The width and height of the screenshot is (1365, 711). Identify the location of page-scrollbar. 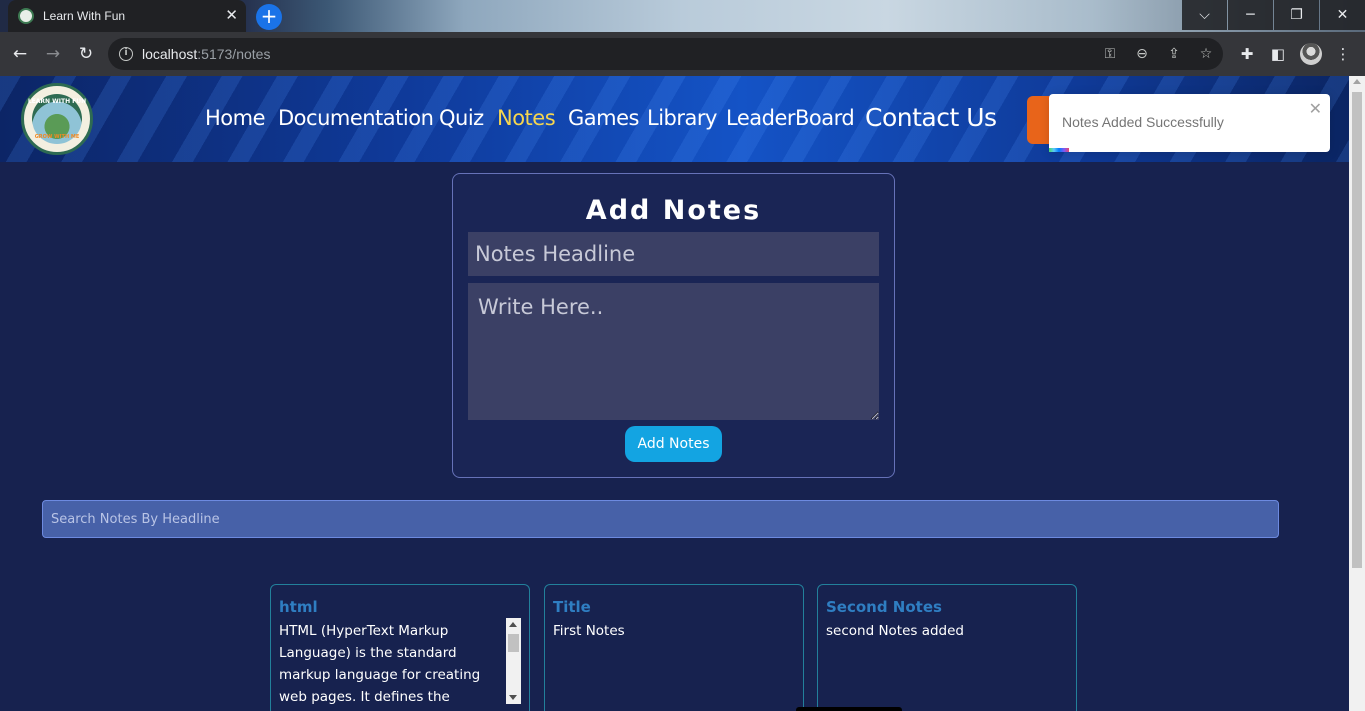
(1357, 393).